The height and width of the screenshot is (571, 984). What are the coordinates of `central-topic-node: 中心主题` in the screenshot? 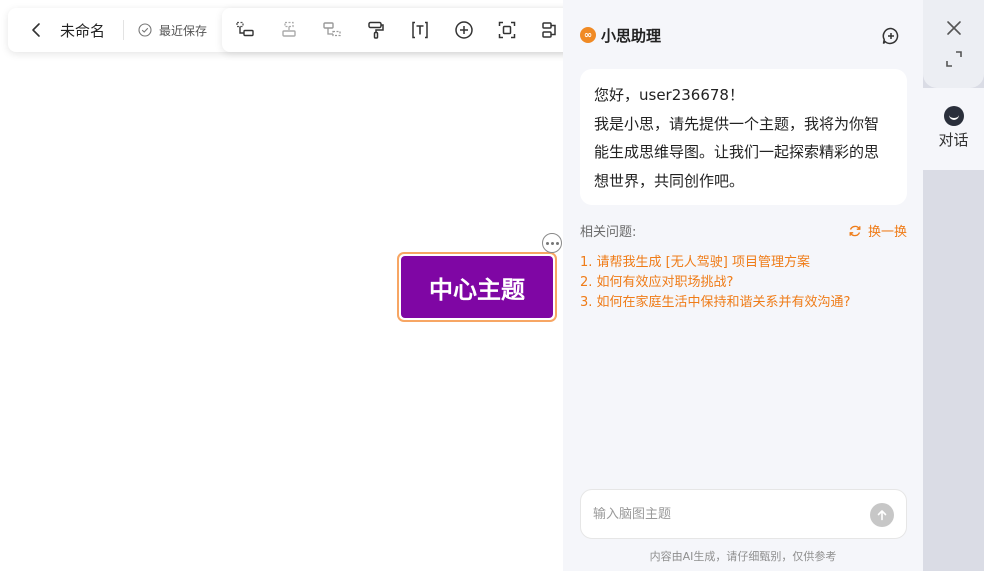 It's located at (477, 287).